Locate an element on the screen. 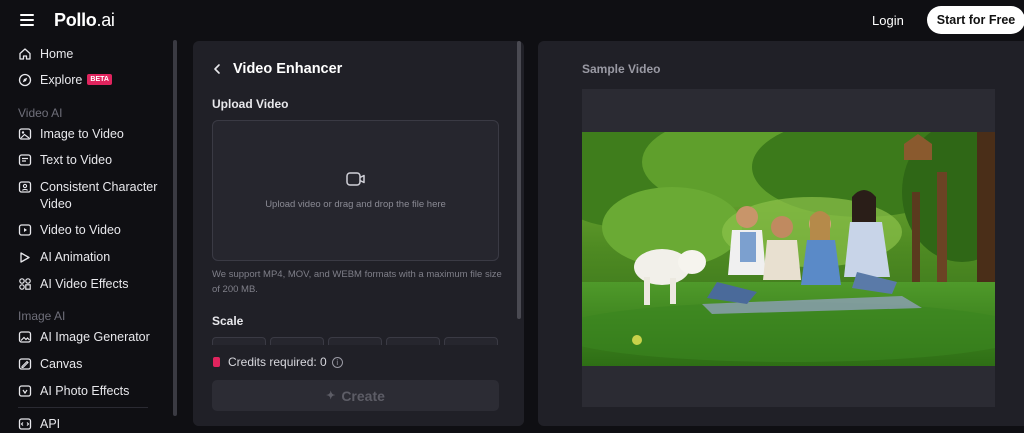 Image resolution: width=1024 pixels, height=433 pixels. sidebar-item-image-to-video: Image to Video is located at coordinates (71, 134).